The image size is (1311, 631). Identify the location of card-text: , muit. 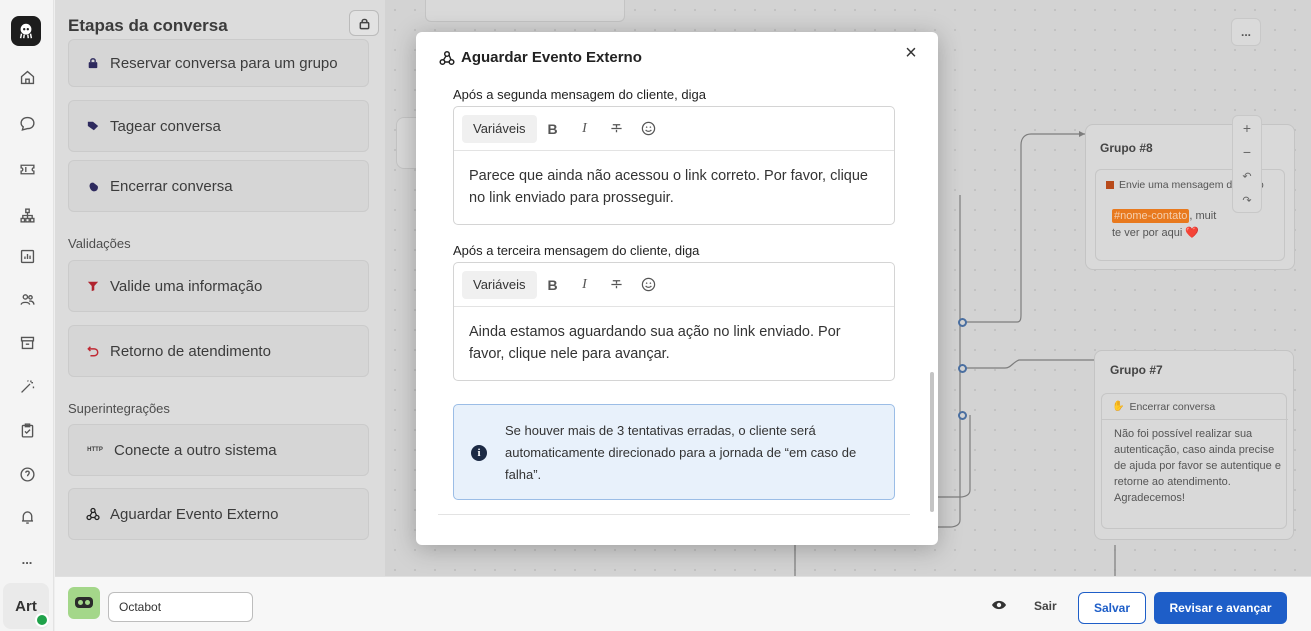
(1203, 216).